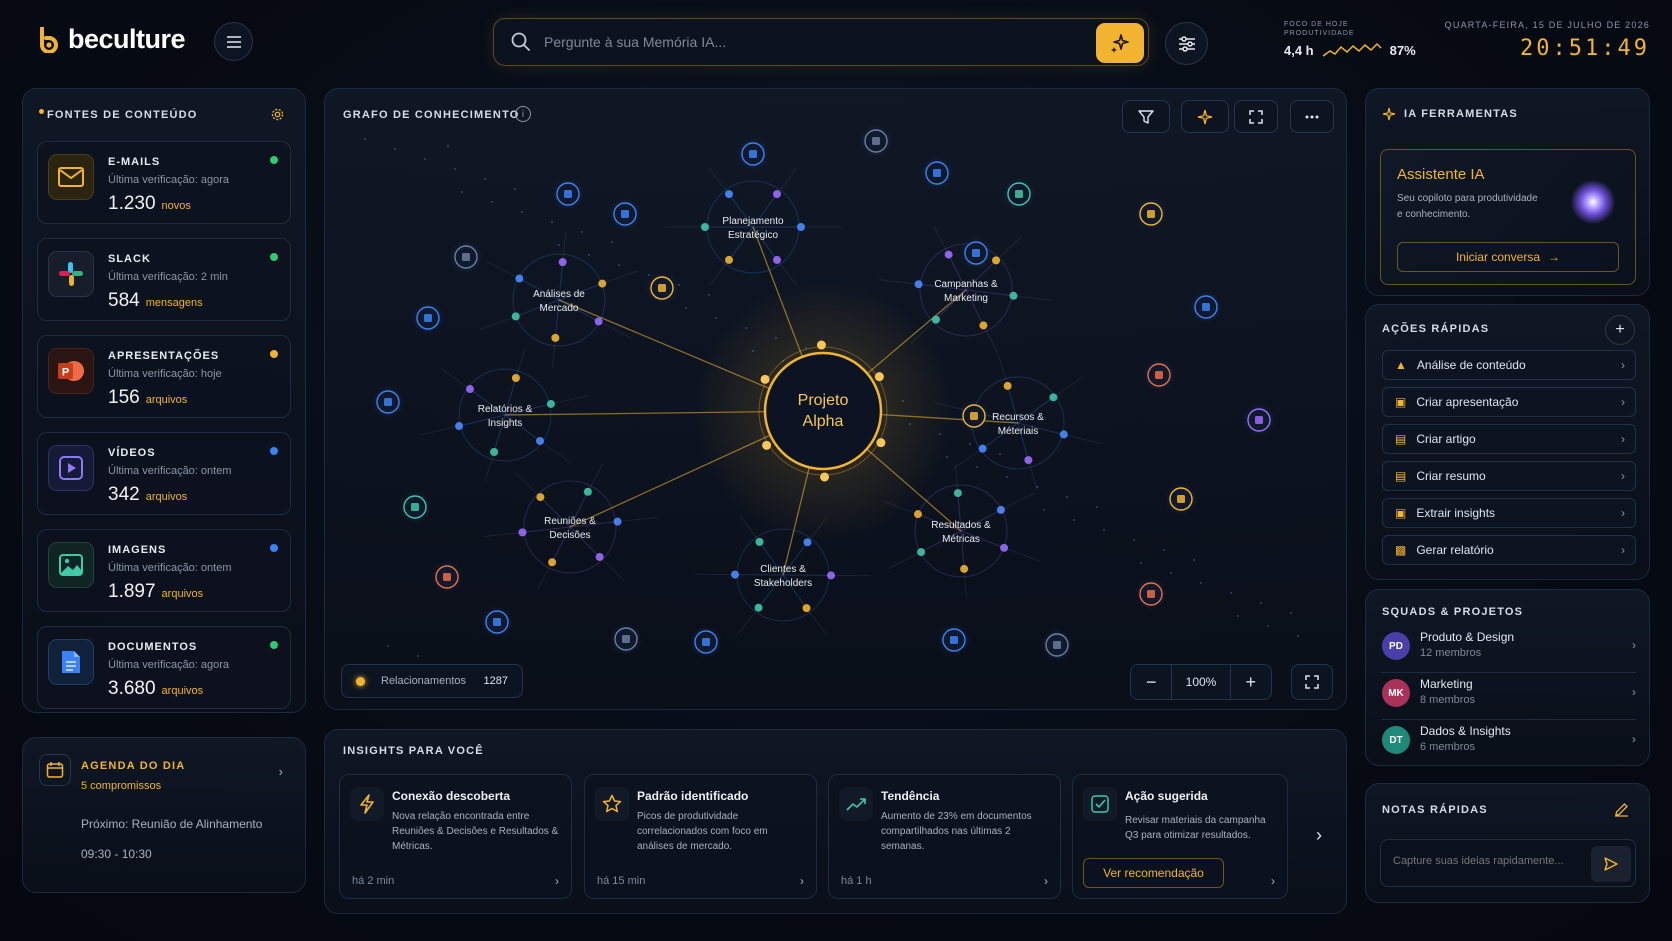  Describe the element at coordinates (71, 371) in the screenshot. I see `powerpoint-icon: P` at that location.